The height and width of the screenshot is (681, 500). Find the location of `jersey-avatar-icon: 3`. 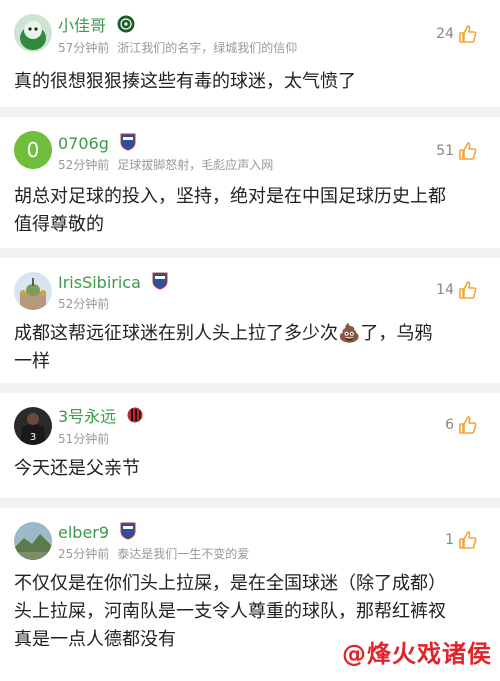

jersey-avatar-icon: 3 is located at coordinates (33, 426).